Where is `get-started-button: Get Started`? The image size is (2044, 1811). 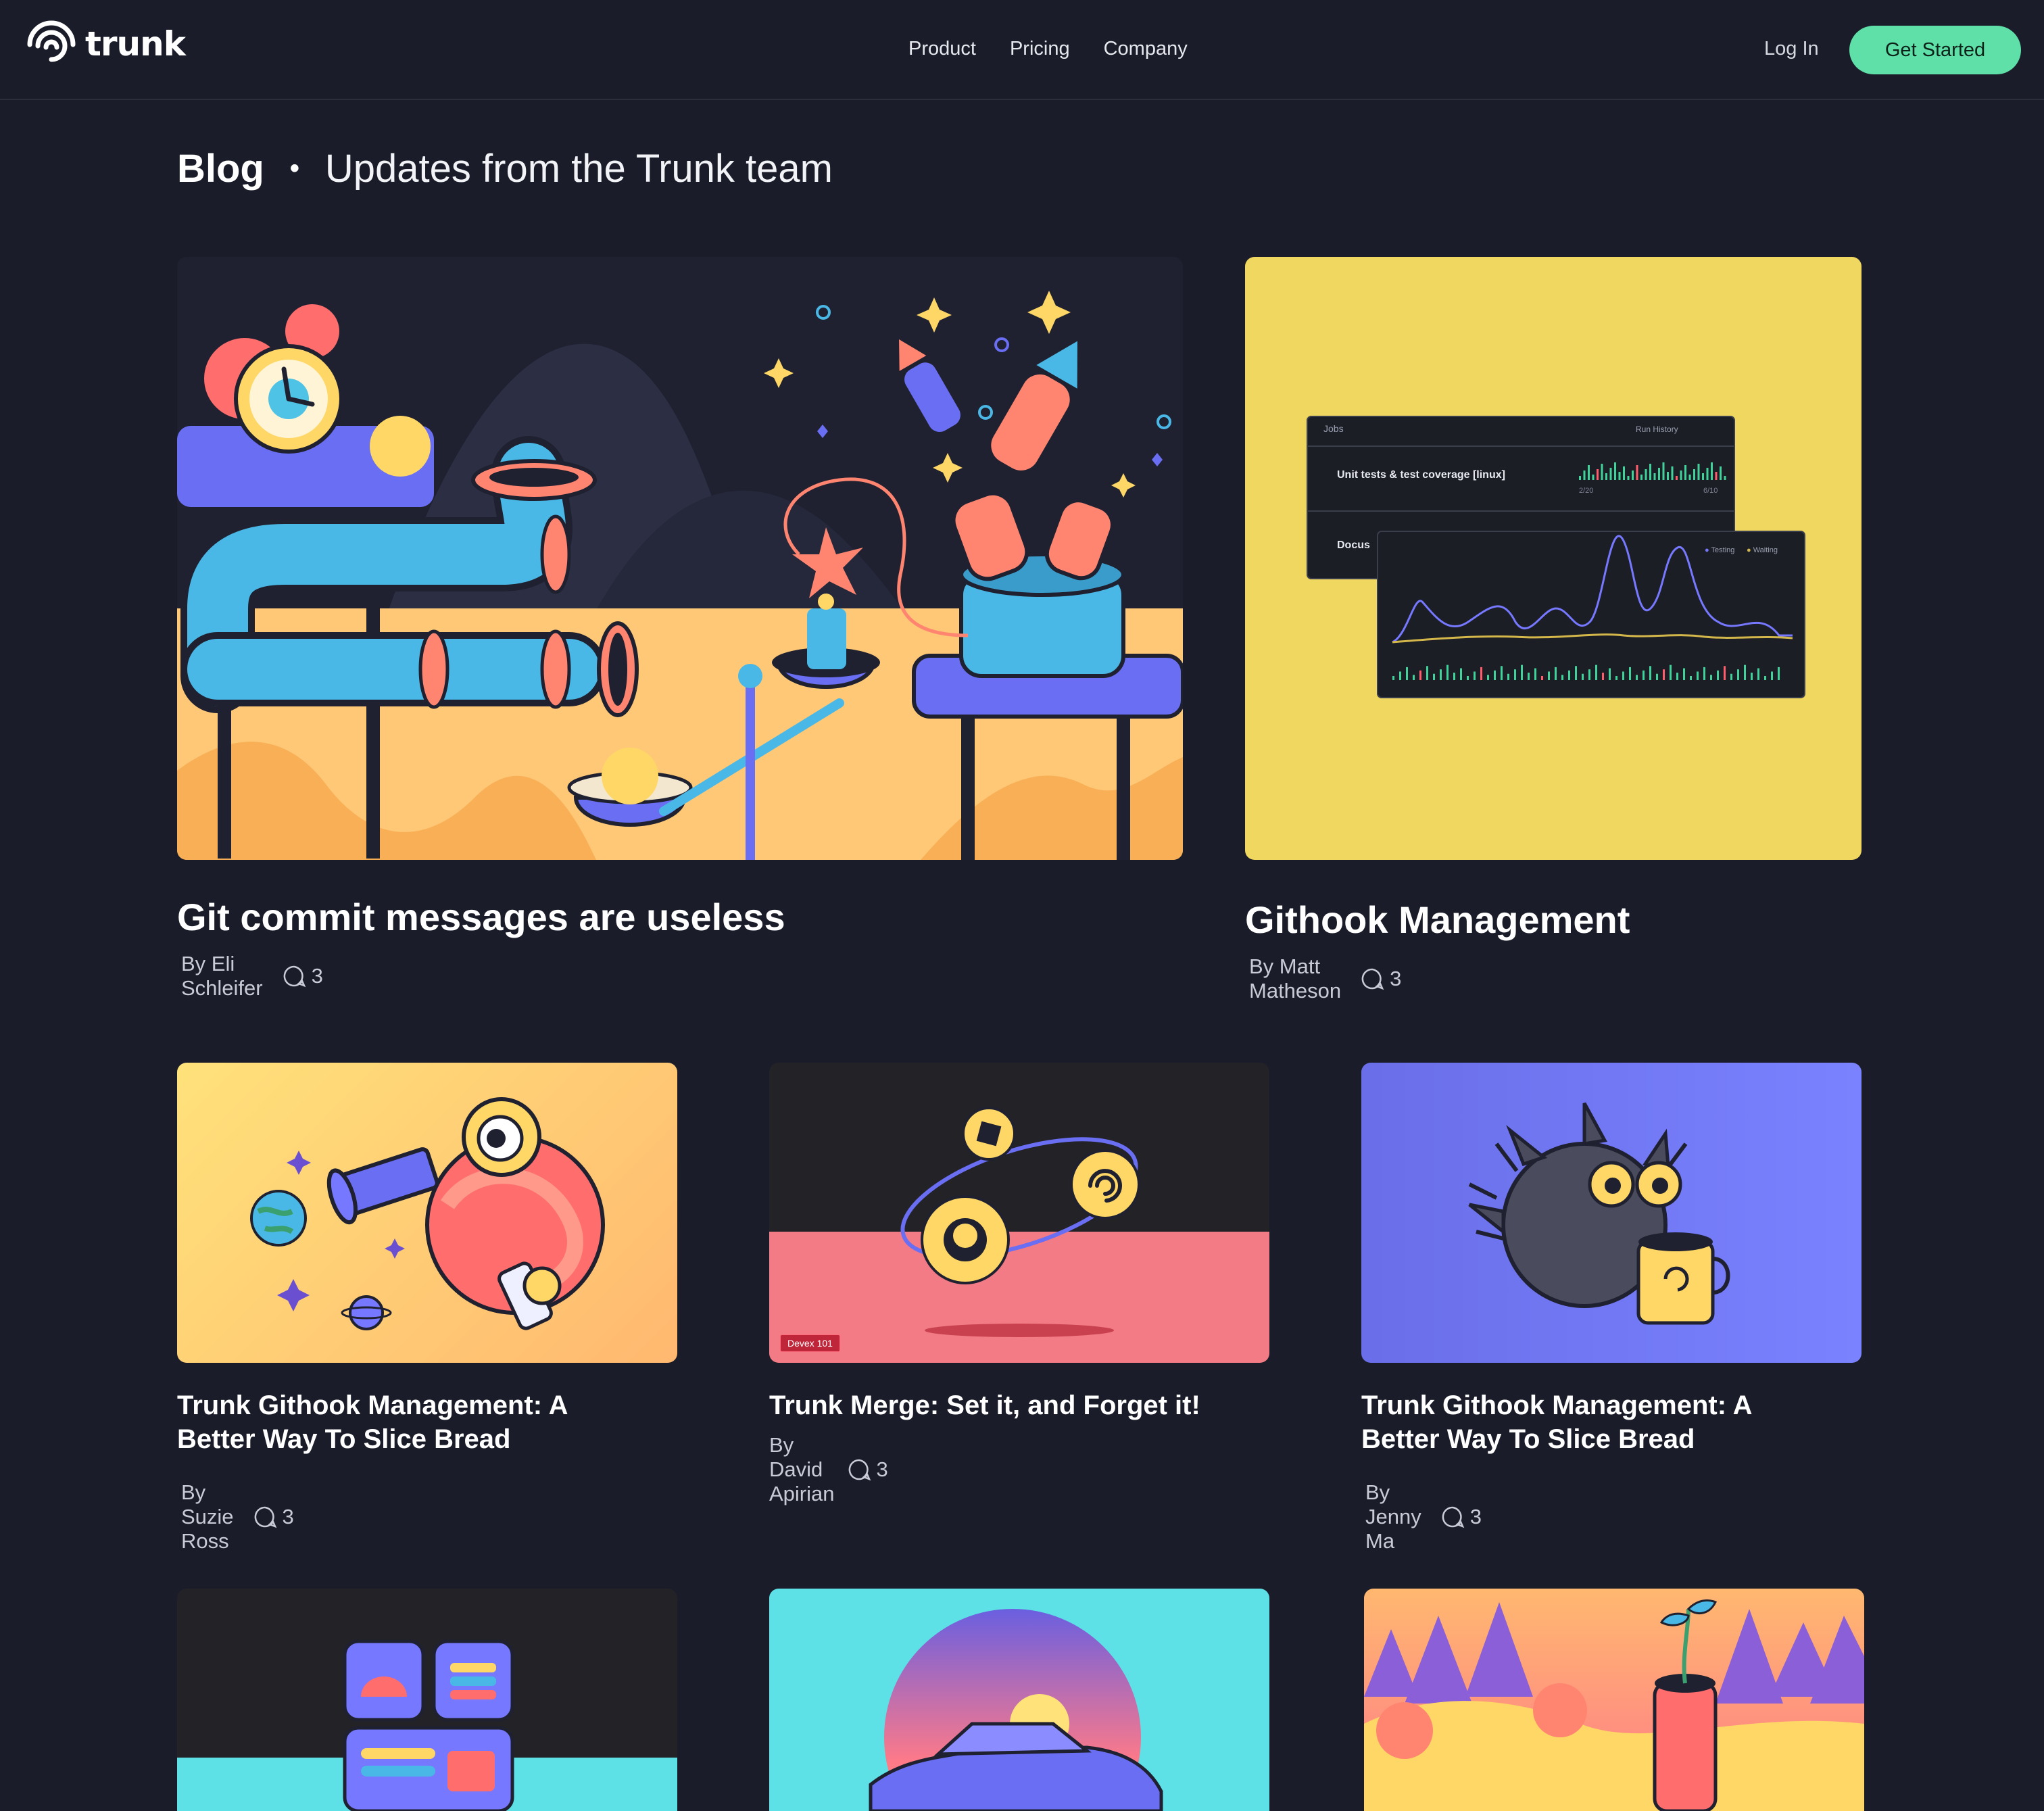 get-started-button: Get Started is located at coordinates (1935, 50).